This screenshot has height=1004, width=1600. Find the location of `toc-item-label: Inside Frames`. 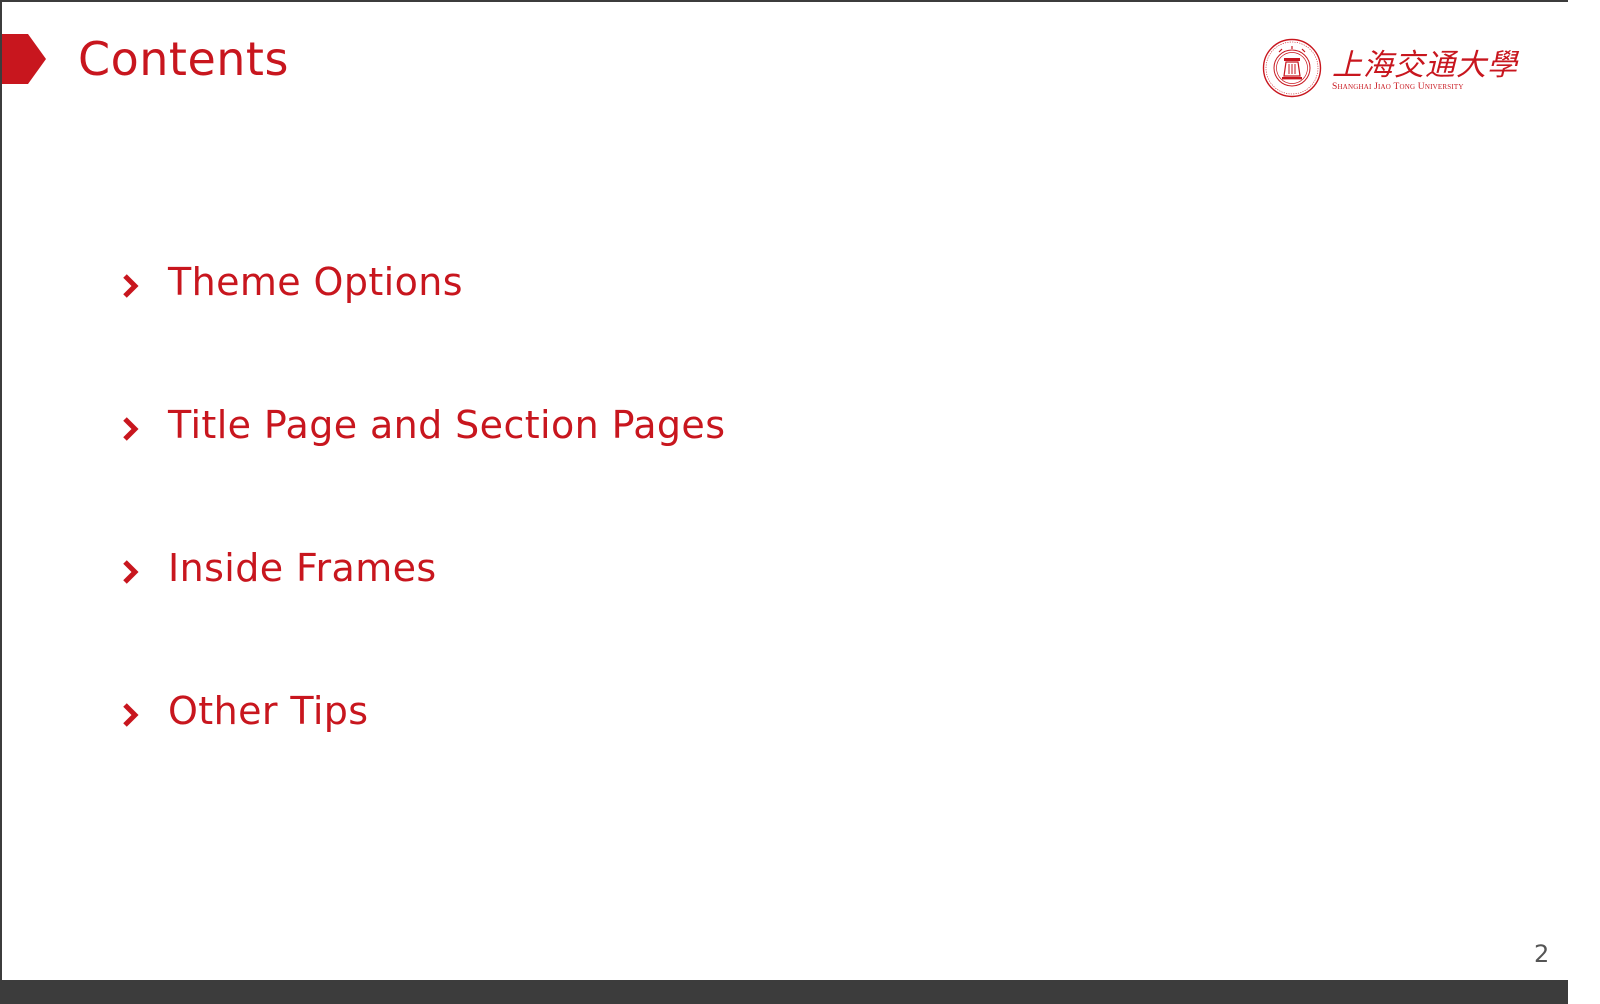

toc-item-label: Inside Frames is located at coordinates (302, 568).